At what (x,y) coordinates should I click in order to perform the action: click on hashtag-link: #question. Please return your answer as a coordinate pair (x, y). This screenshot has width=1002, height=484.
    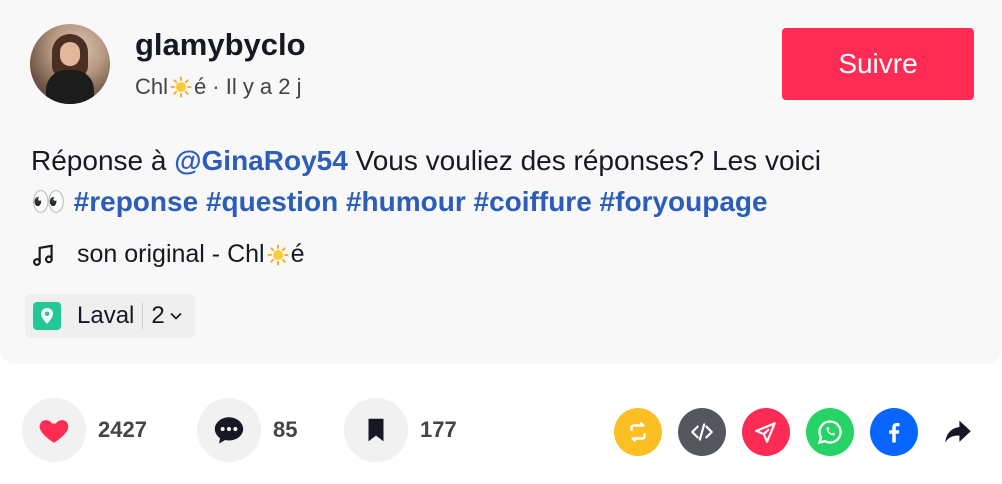
    Looking at the image, I should click on (272, 201).